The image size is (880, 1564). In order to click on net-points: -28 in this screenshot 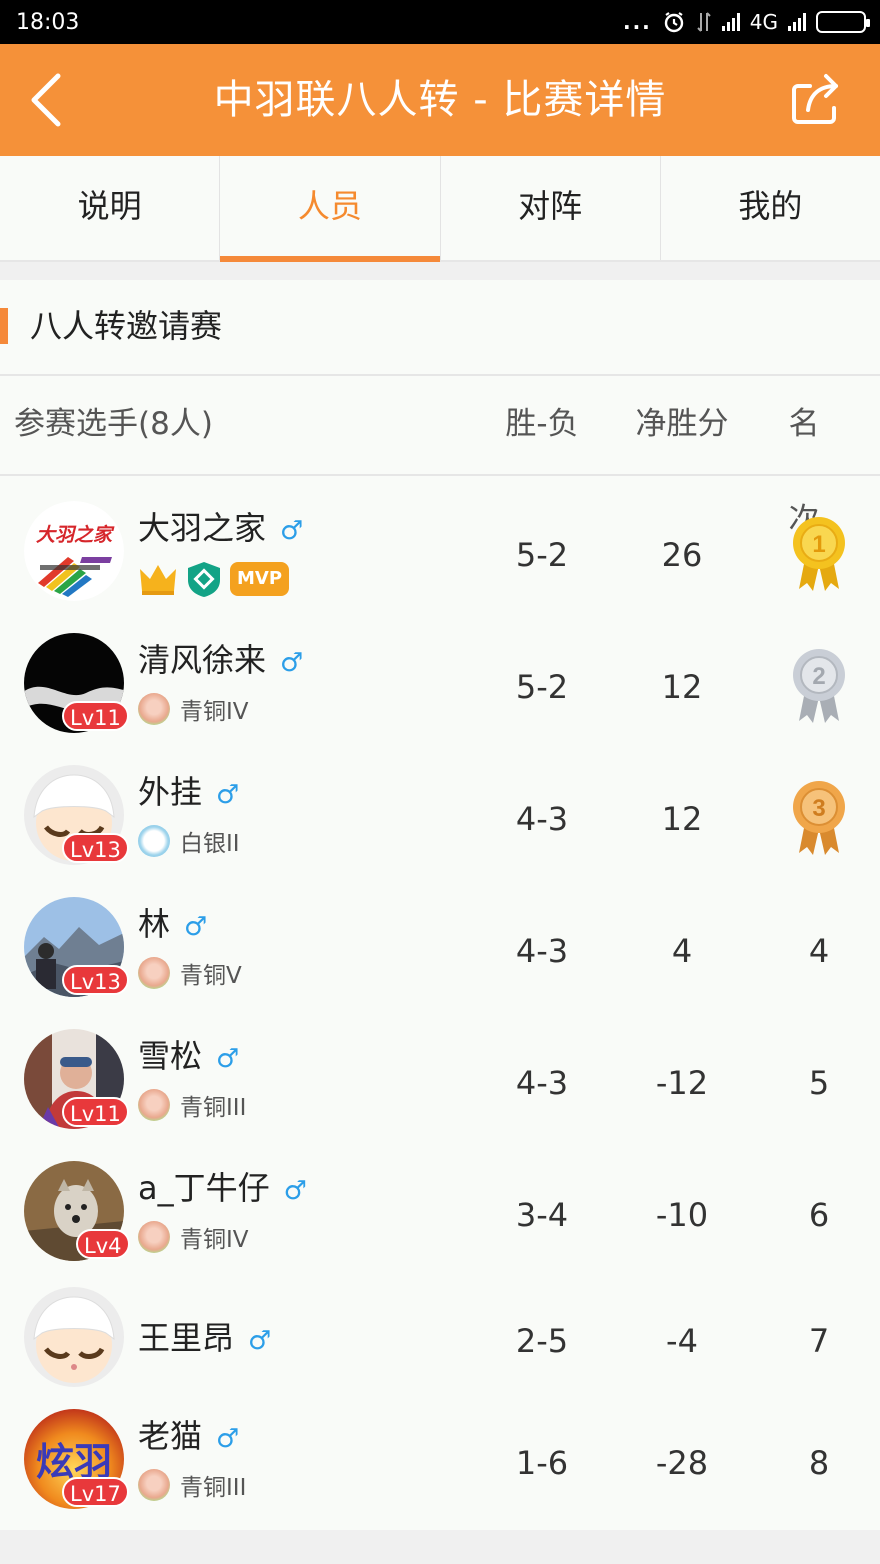, I will do `click(682, 1463)`.